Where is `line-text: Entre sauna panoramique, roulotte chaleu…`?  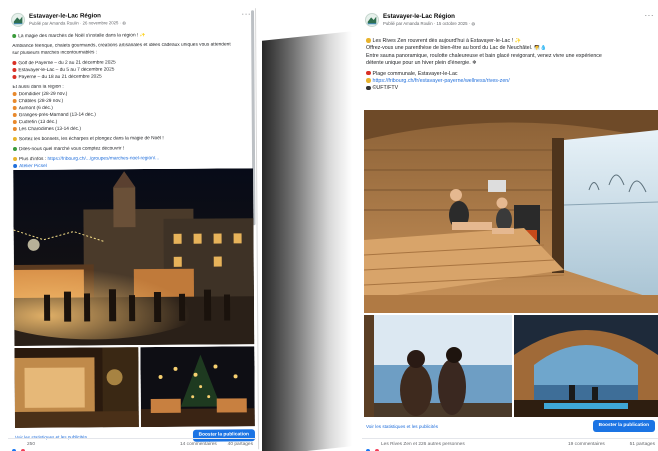
line-text: Entre sauna panoramique, roulotte chaleu… is located at coordinates (484, 55).